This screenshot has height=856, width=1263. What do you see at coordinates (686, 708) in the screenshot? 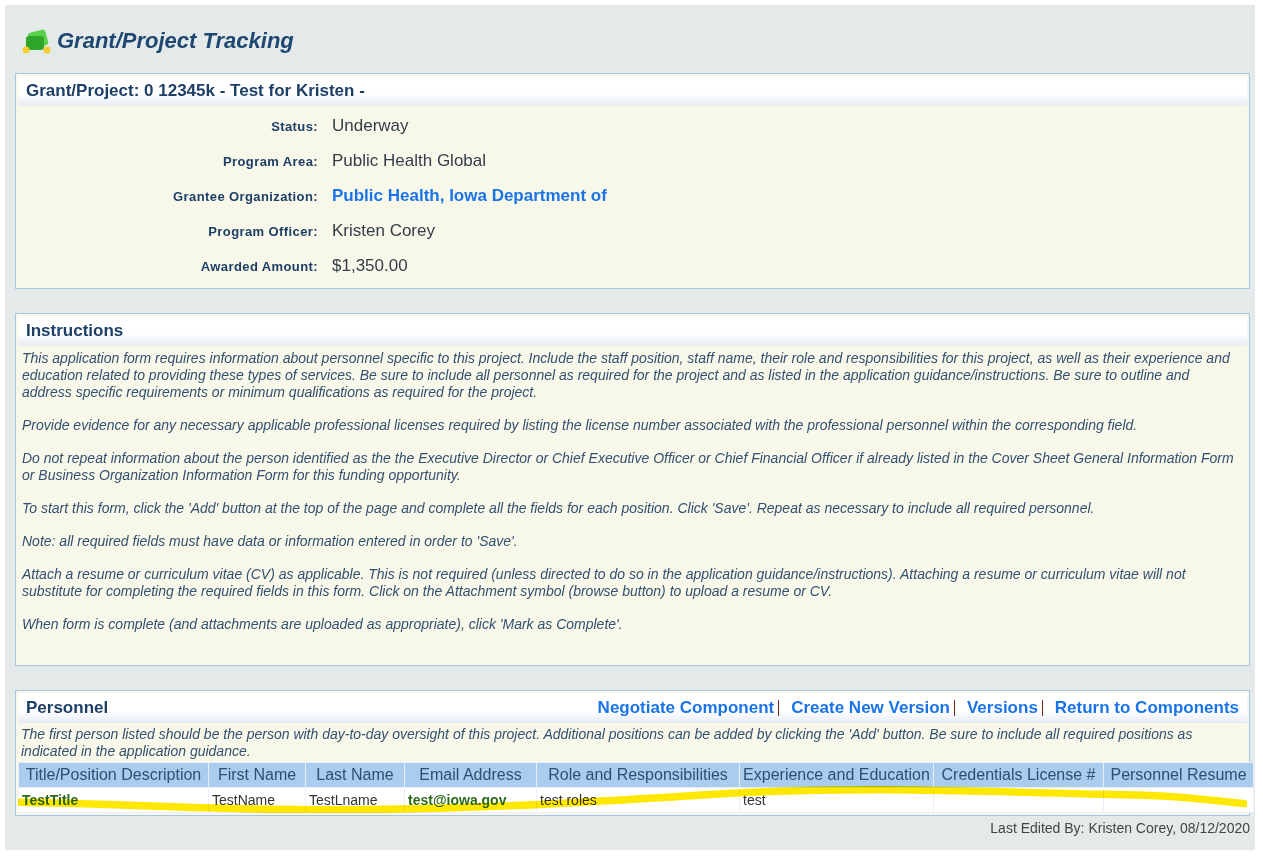
I see `header-link: Negotiate Component` at bounding box center [686, 708].